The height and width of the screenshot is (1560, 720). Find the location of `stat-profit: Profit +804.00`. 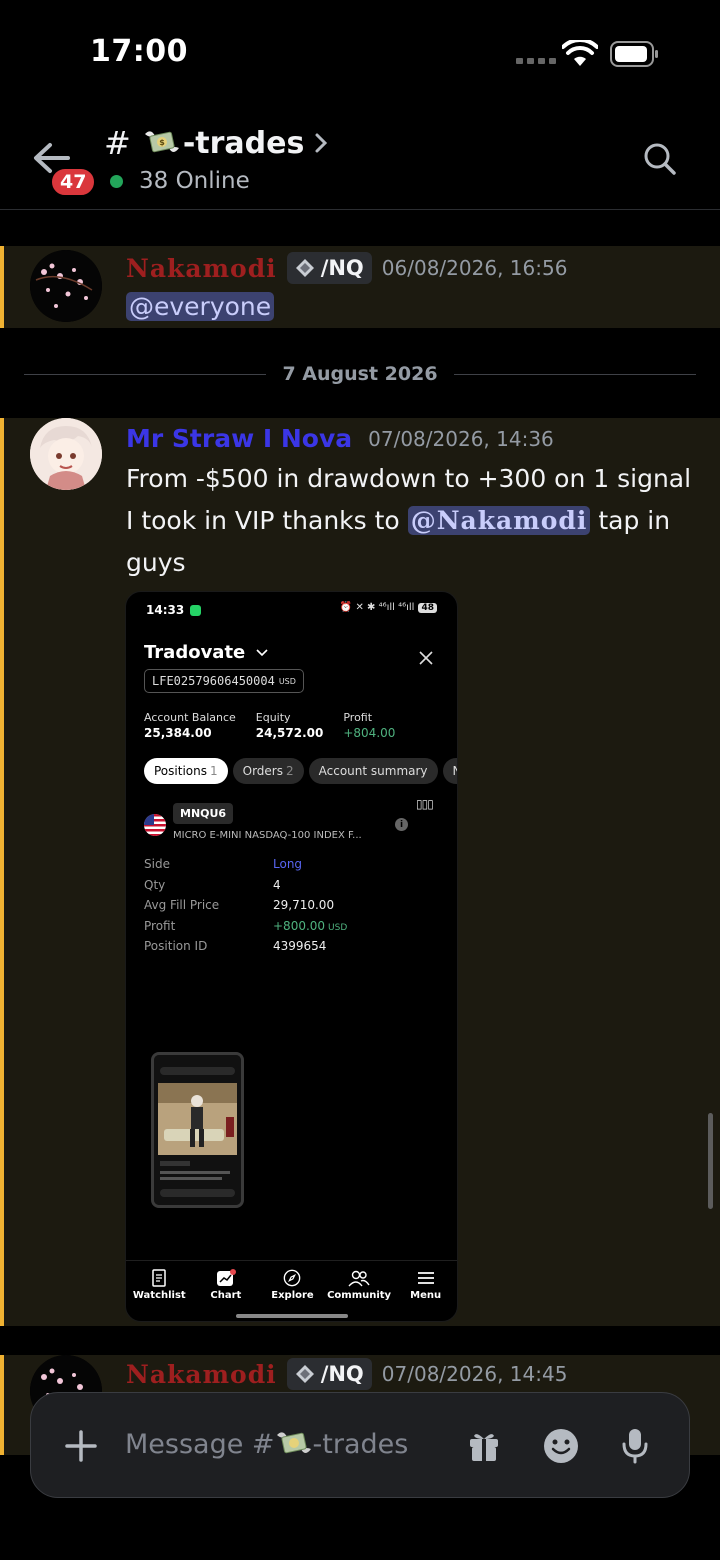

stat-profit: Profit +804.00 is located at coordinates (369, 725).